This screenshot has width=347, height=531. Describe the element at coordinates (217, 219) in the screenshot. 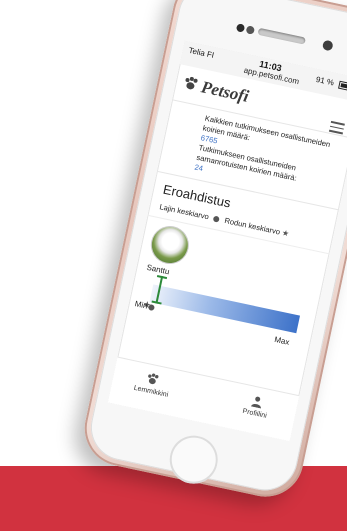

I see `species-dot-icon` at that location.